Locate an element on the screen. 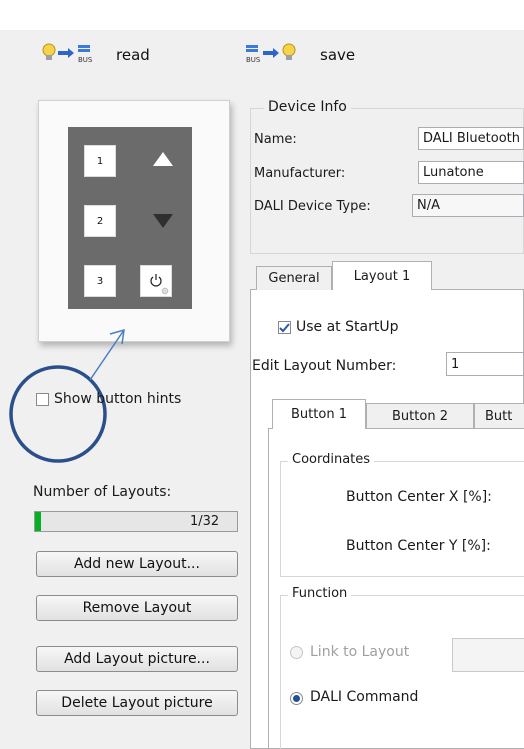 The height and width of the screenshot is (749, 524). radio-dot is located at coordinates (296, 698).